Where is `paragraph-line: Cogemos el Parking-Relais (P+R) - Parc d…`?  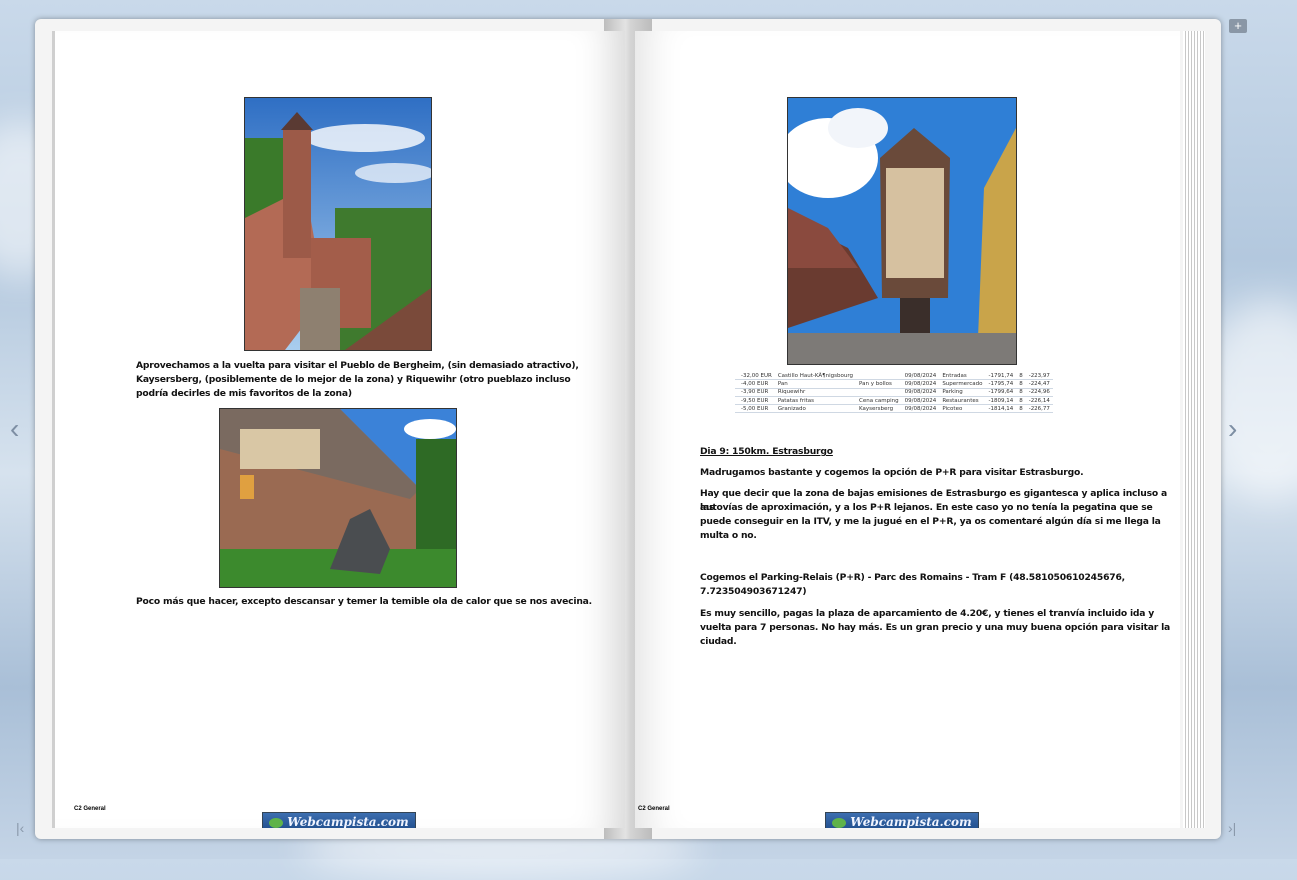 paragraph-line: Cogemos el Parking-Relais (P+R) - Parc d… is located at coordinates (912, 577).